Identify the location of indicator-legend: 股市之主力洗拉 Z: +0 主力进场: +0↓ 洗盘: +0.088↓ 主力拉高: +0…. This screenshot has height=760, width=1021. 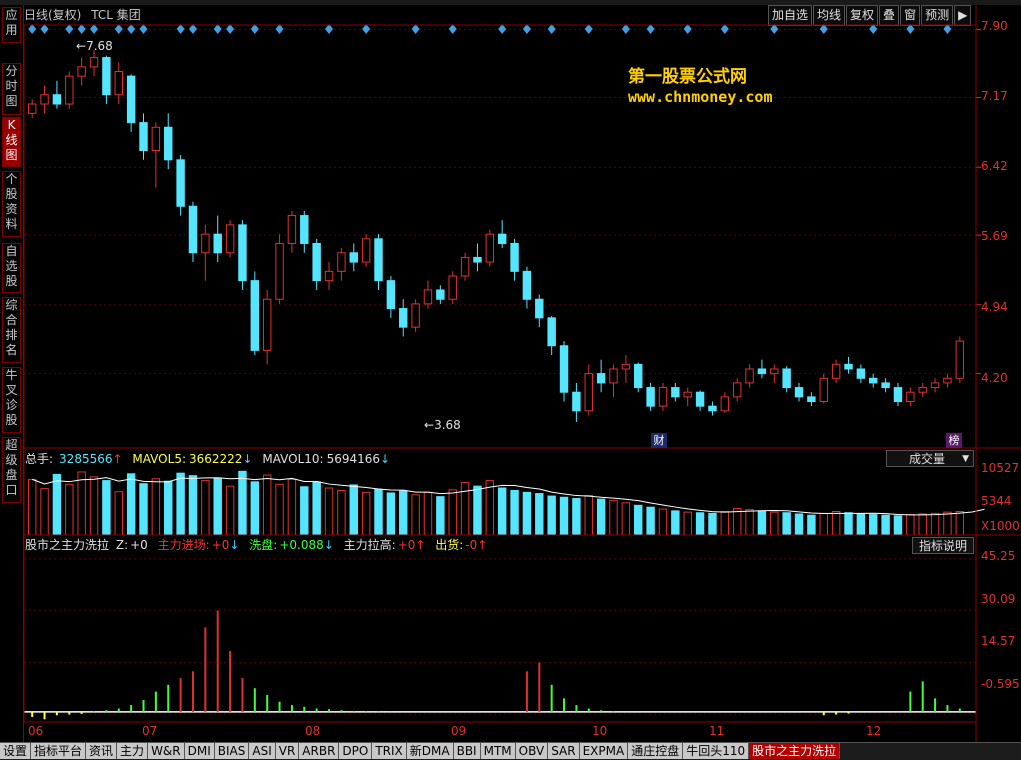
(256, 545).